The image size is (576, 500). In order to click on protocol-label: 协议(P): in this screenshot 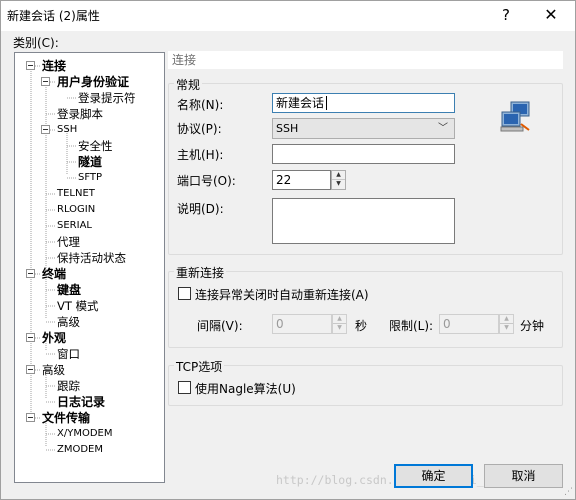, I will do `click(199, 129)`.